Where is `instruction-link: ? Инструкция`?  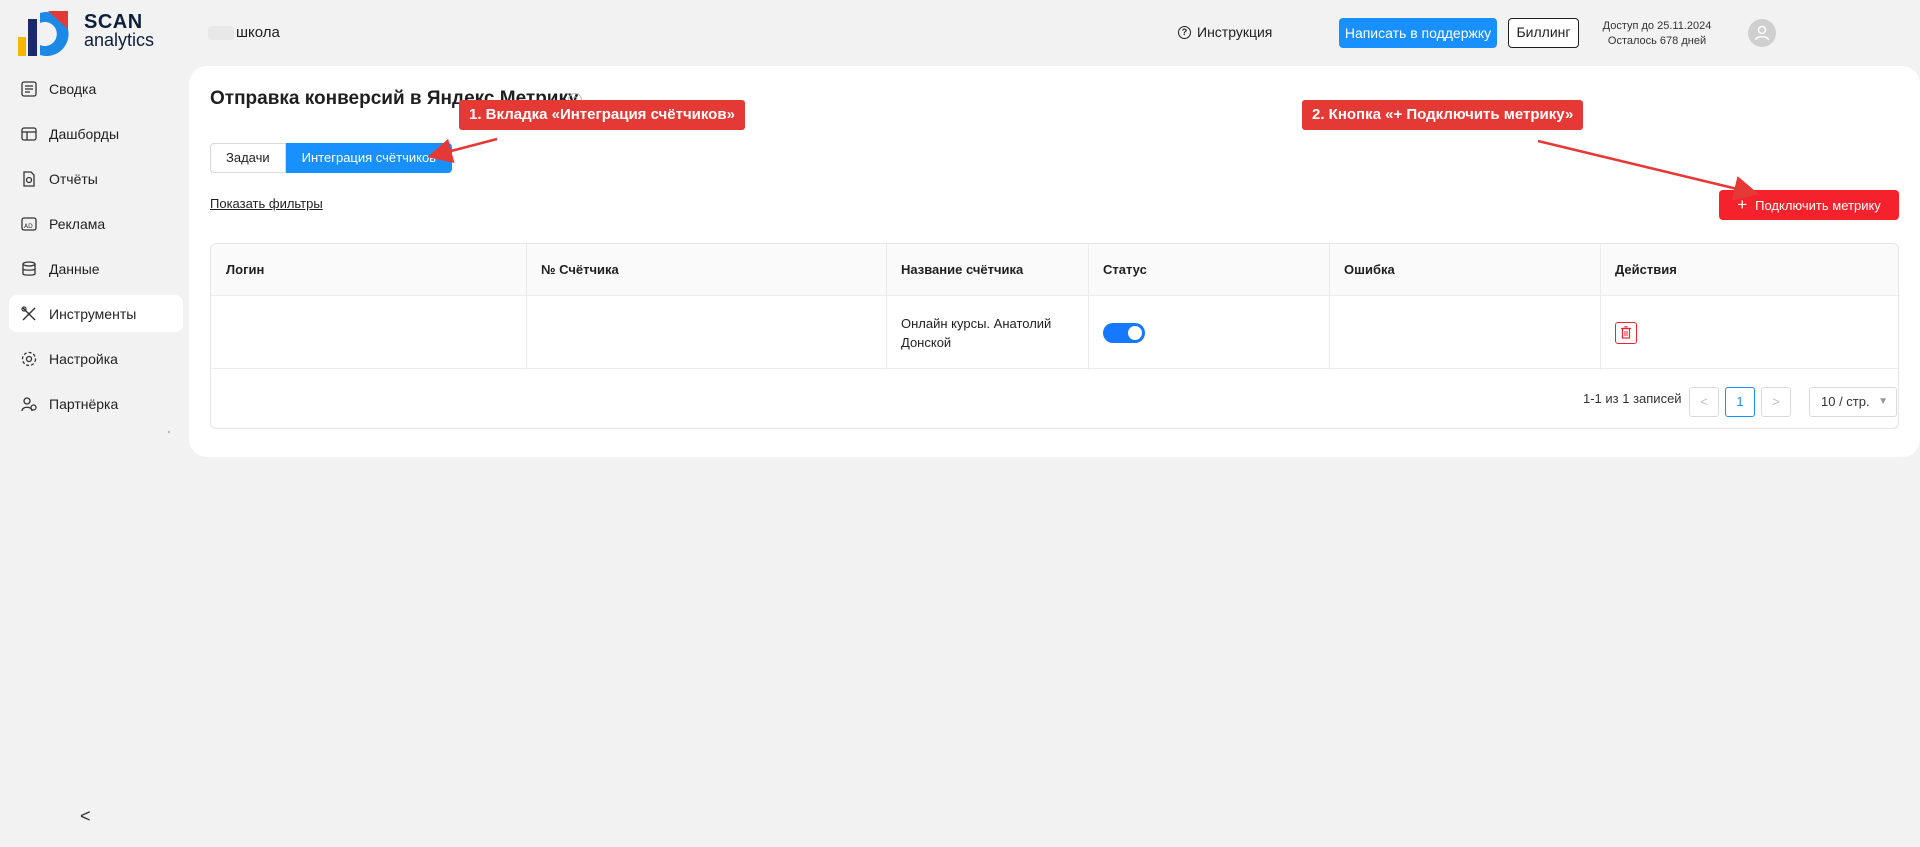
instruction-link: ? Инструкция is located at coordinates (1225, 32).